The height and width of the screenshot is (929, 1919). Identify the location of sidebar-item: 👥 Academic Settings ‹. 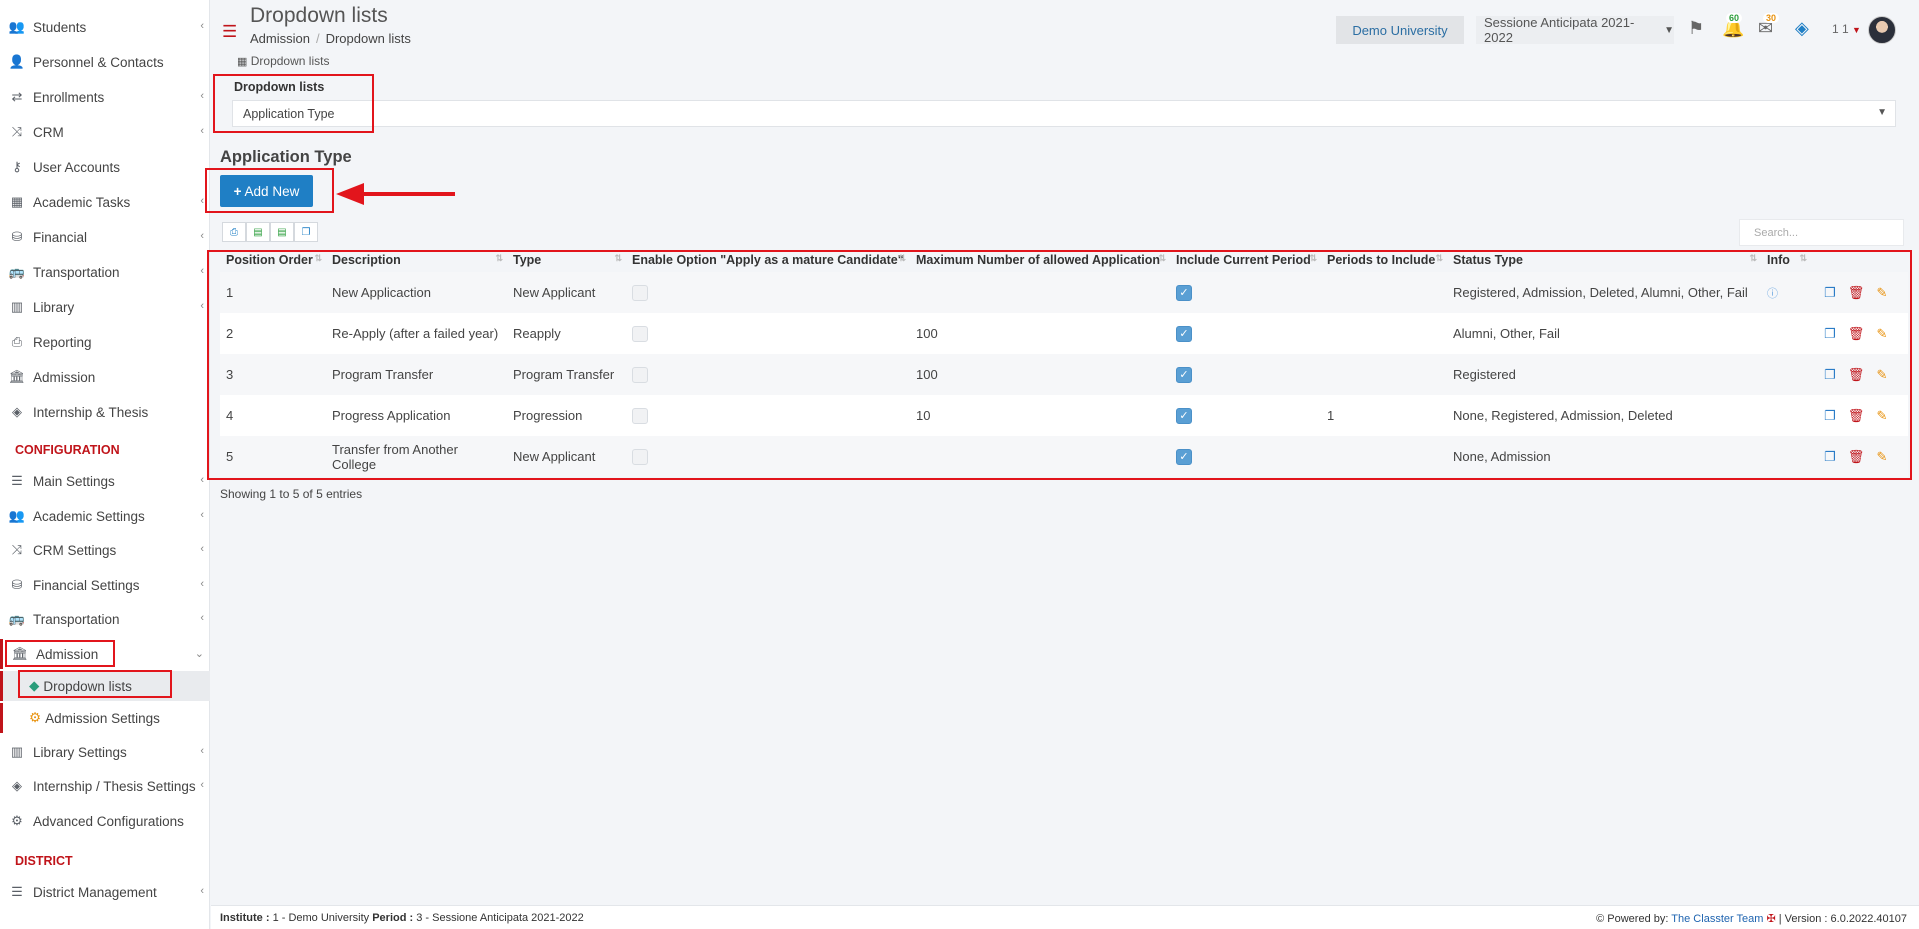
(105, 516).